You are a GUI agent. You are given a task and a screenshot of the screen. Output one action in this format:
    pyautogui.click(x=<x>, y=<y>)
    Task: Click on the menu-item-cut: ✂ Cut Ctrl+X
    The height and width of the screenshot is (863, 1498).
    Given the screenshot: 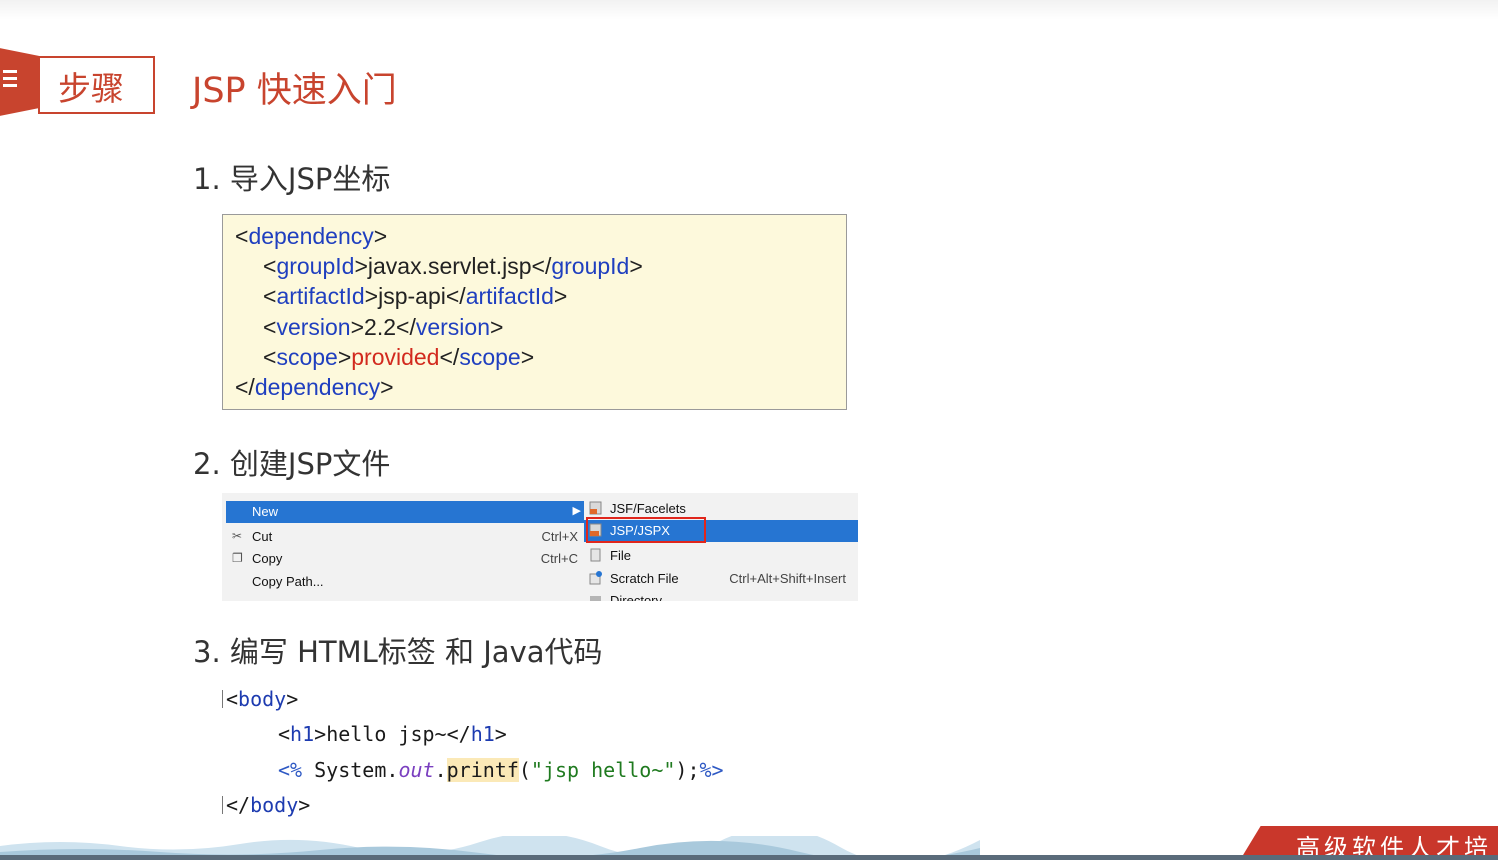 What is the action you would take?
    pyautogui.click(x=405, y=537)
    